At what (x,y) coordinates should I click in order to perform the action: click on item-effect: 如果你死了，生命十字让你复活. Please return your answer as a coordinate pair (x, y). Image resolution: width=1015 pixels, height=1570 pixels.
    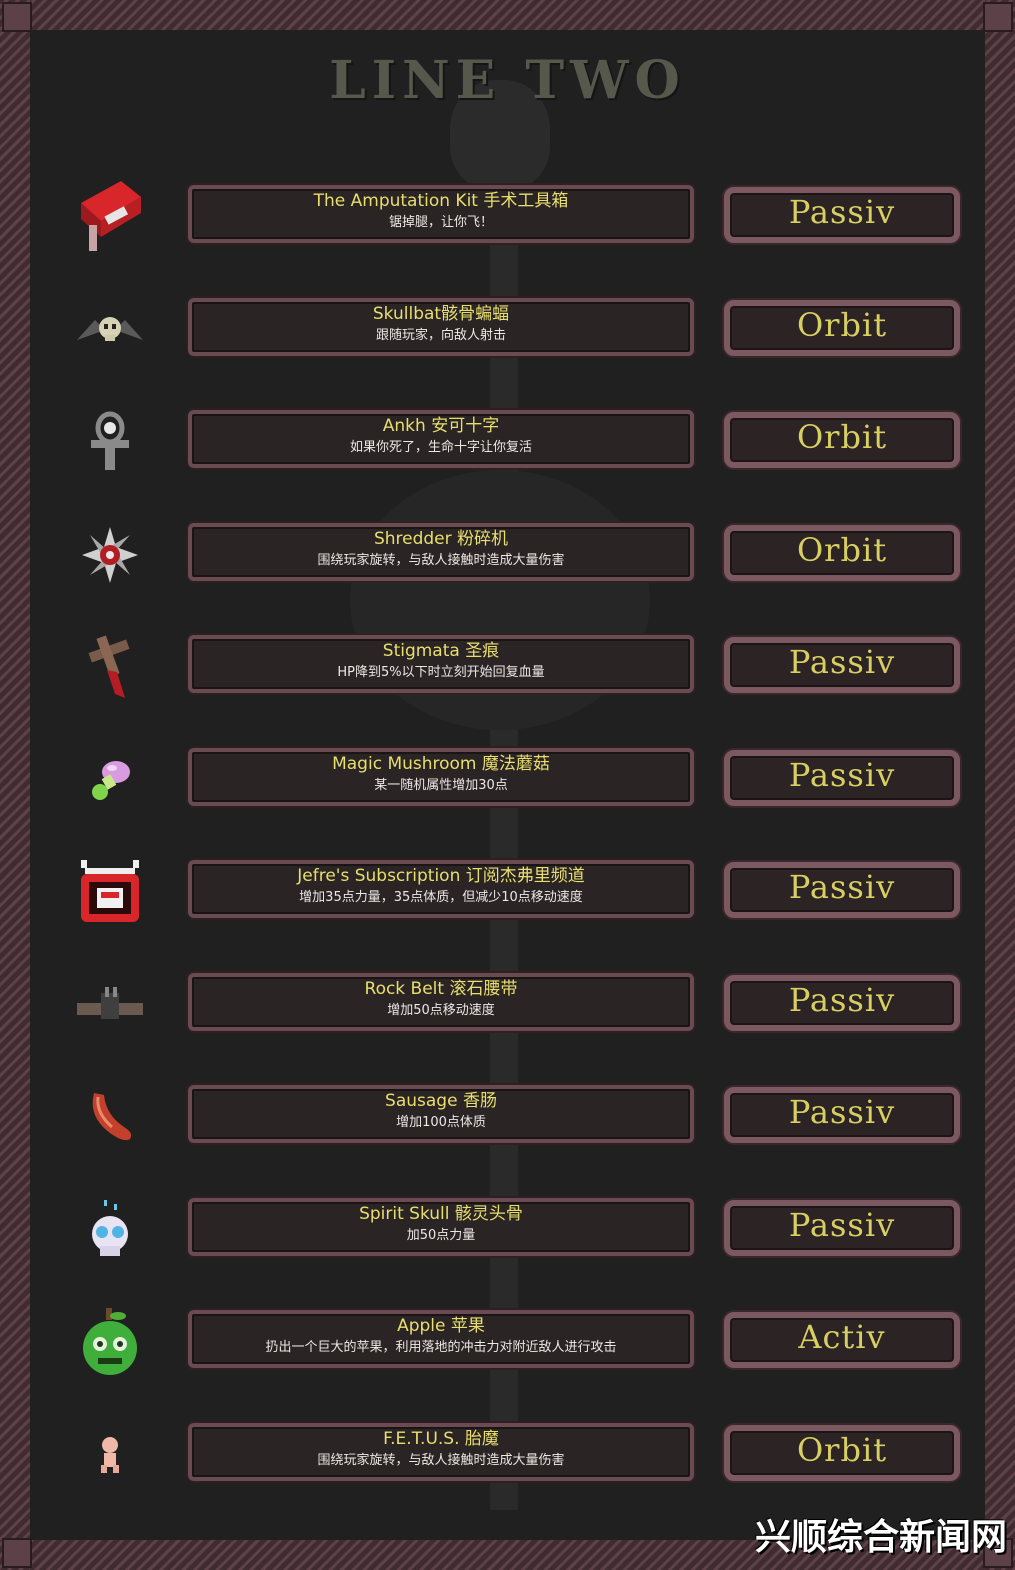
    Looking at the image, I should click on (440, 447).